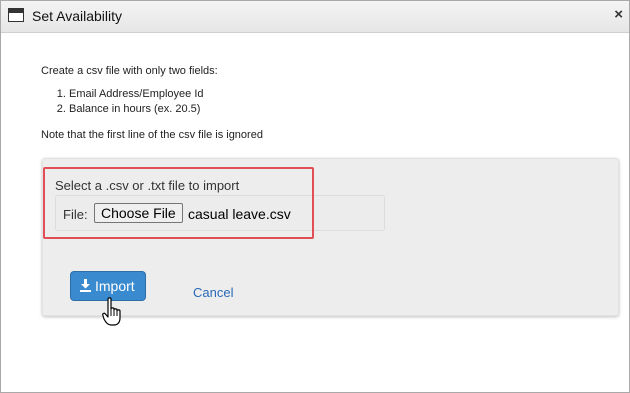  Describe the element at coordinates (147, 185) in the screenshot. I see `select-file-label: Select a .csv or .txt file to import` at that location.